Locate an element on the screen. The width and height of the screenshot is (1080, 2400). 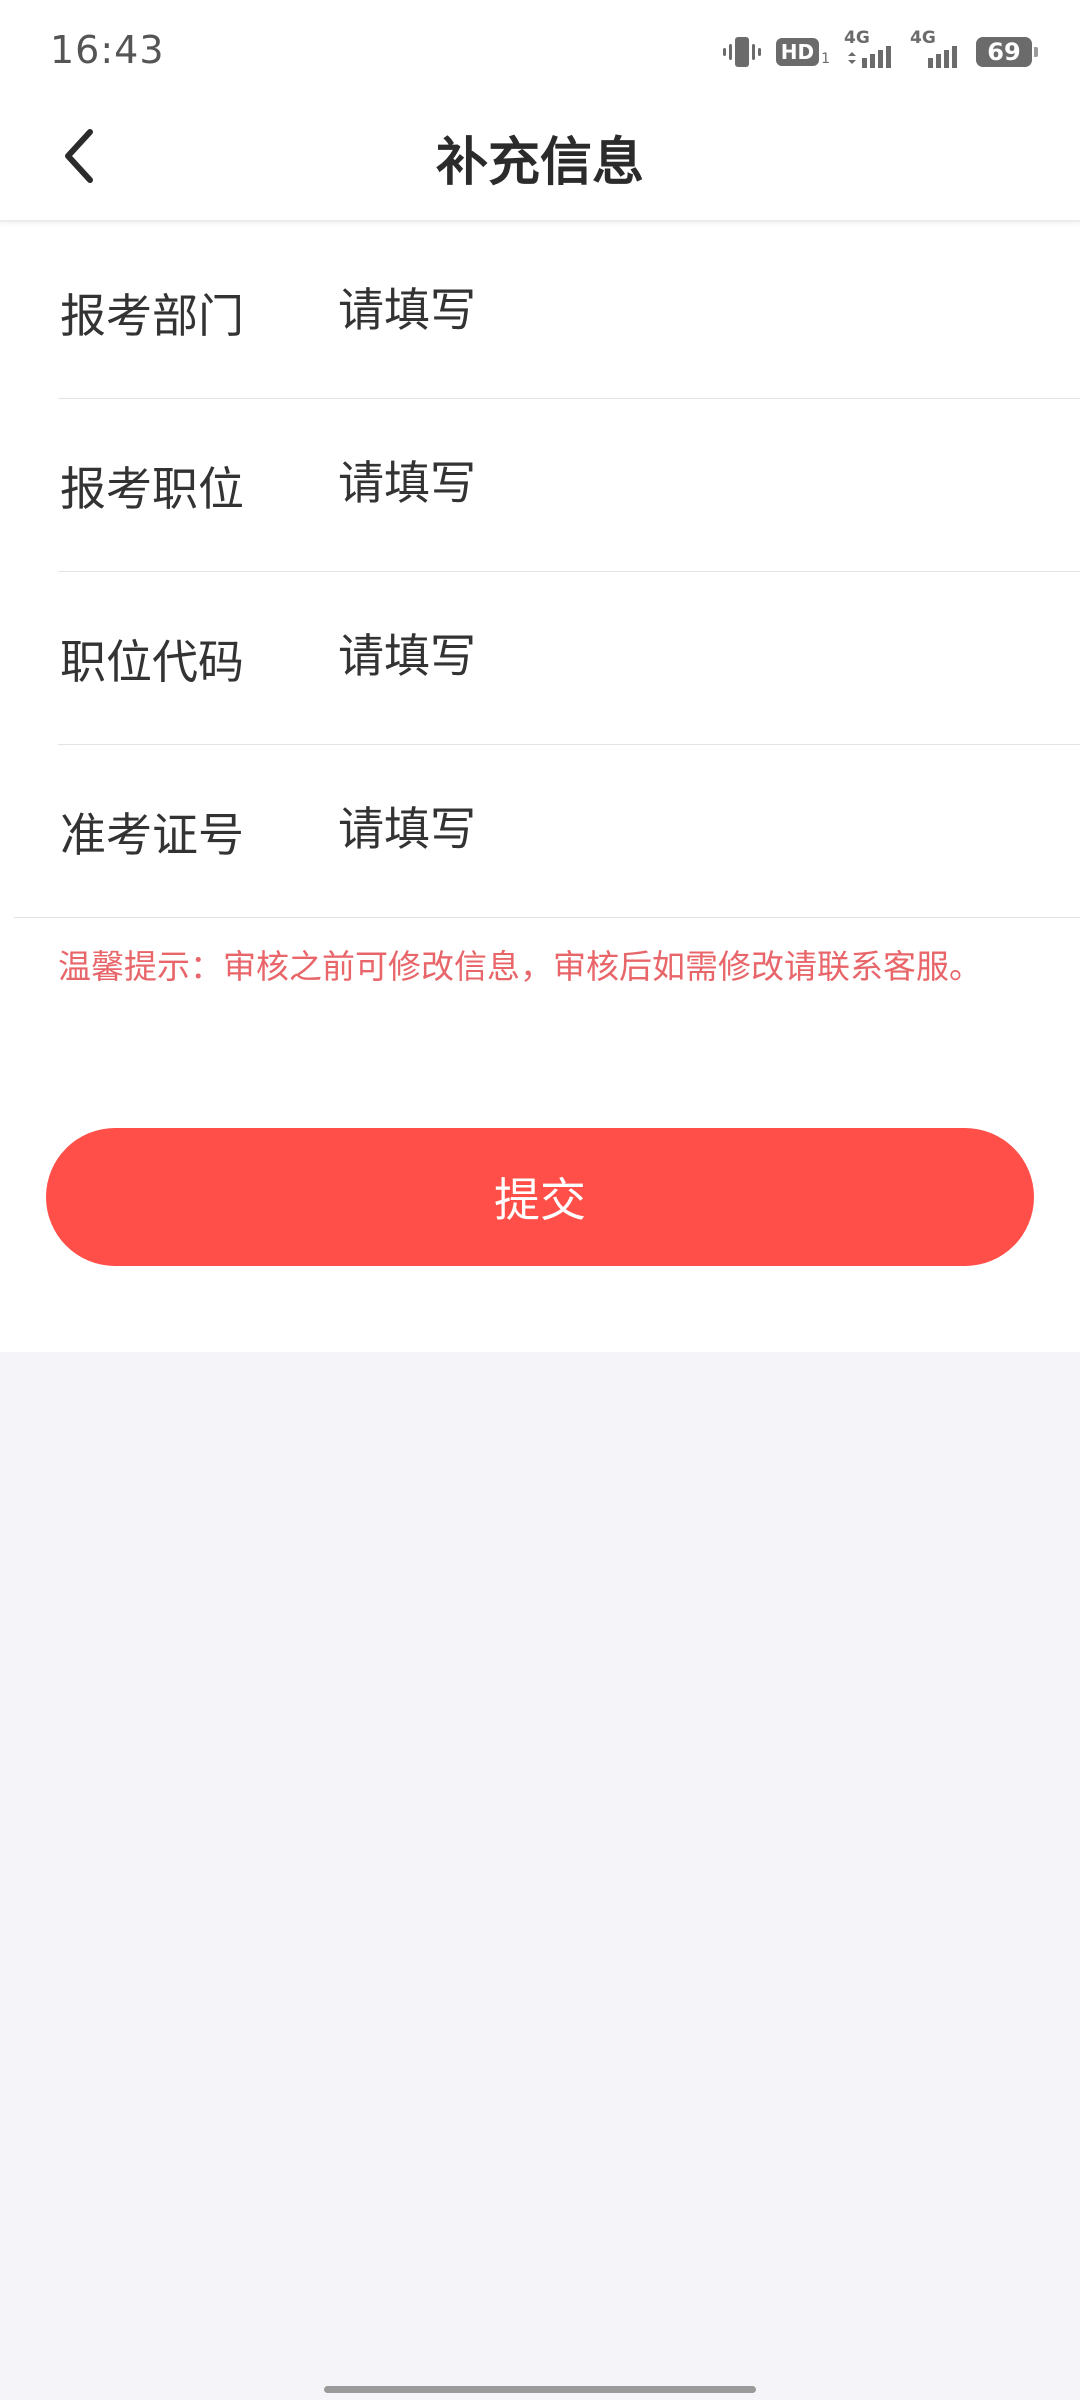
status-icons: HD 1 4G 4G 69 is located at coordinates (880, 50).